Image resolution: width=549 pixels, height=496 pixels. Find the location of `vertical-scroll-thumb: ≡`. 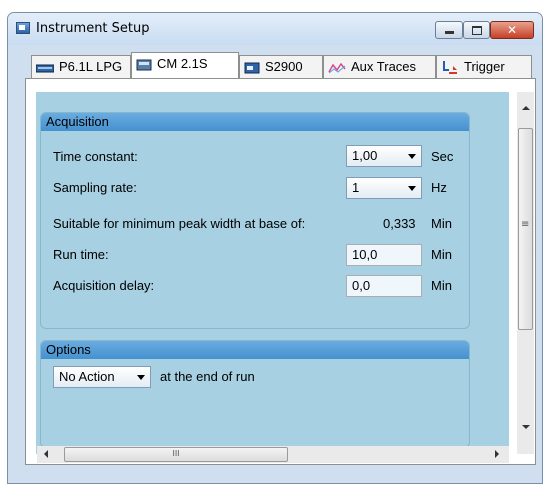

vertical-scroll-thumb: ≡ is located at coordinates (525, 229).